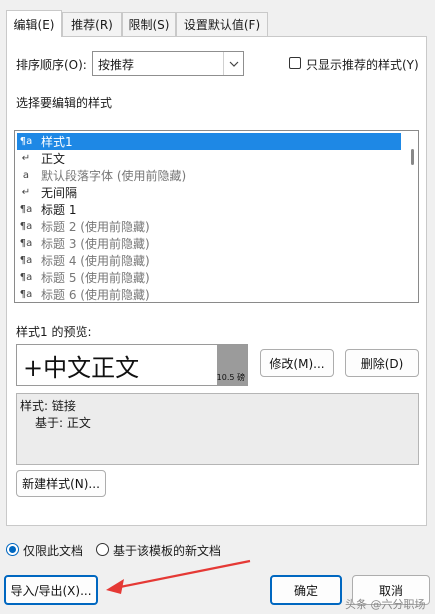 Image resolution: width=435 pixels, height=614 pixels. Describe the element at coordinates (178, 576) in the screenshot. I see `annotation-arrow` at that location.